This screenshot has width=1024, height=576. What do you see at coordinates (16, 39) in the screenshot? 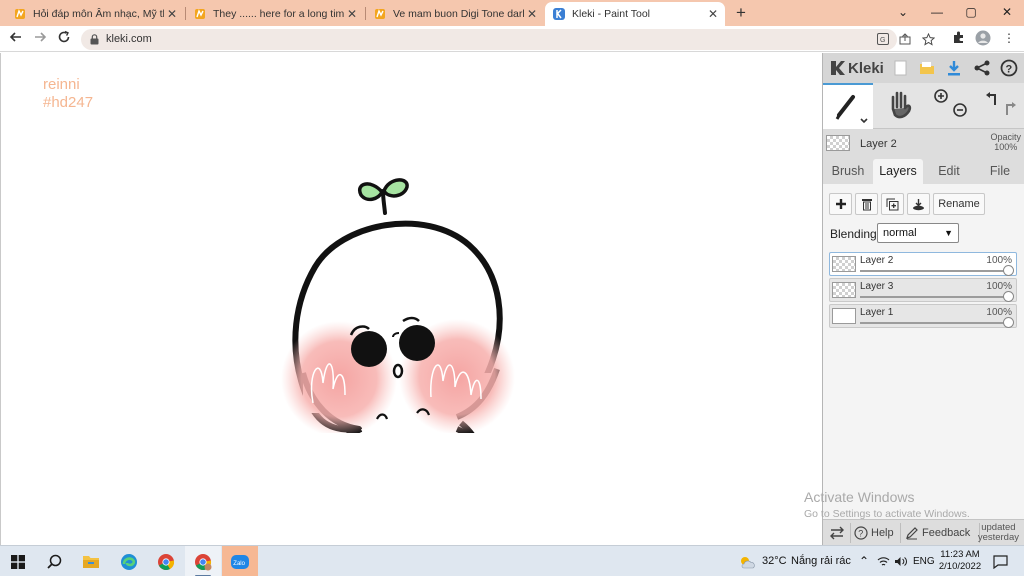
I see `back-arrow-icon` at bounding box center [16, 39].